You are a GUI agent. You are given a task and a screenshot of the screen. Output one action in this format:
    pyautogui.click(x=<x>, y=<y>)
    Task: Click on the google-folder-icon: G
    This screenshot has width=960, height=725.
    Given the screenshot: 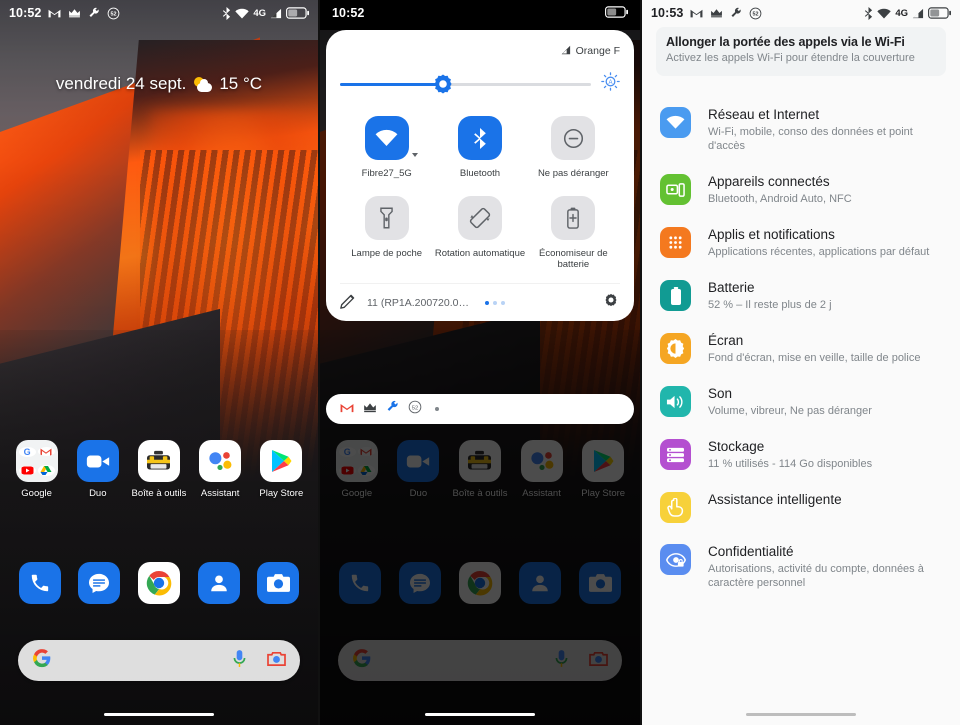 What is the action you would take?
    pyautogui.click(x=36, y=461)
    